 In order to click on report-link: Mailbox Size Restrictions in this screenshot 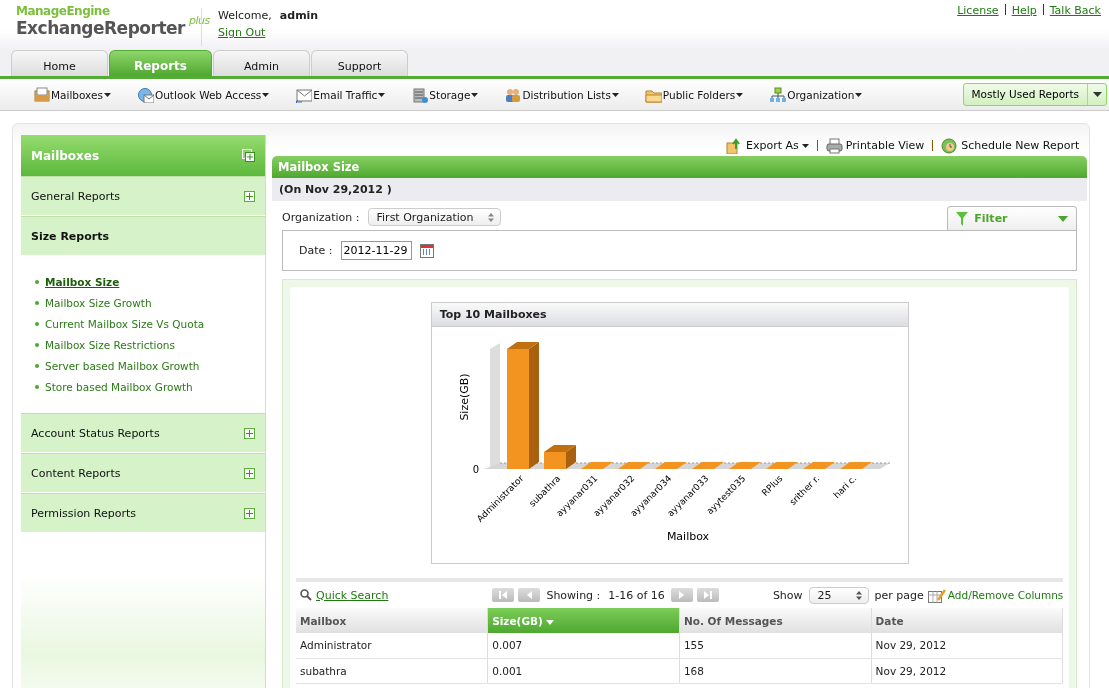, I will do `click(110, 345)`.